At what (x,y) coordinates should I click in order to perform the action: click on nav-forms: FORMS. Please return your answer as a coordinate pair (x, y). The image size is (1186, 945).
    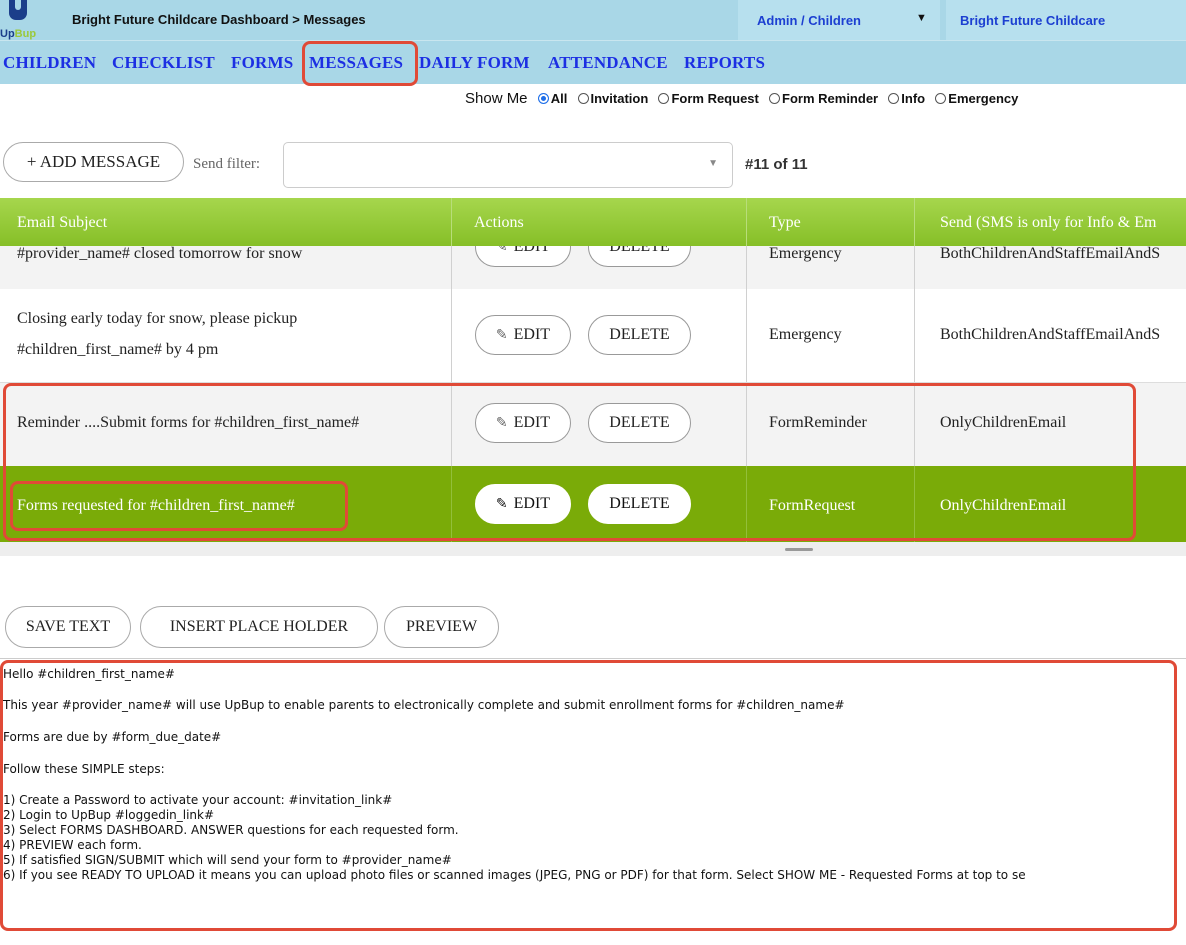
    Looking at the image, I should click on (262, 63).